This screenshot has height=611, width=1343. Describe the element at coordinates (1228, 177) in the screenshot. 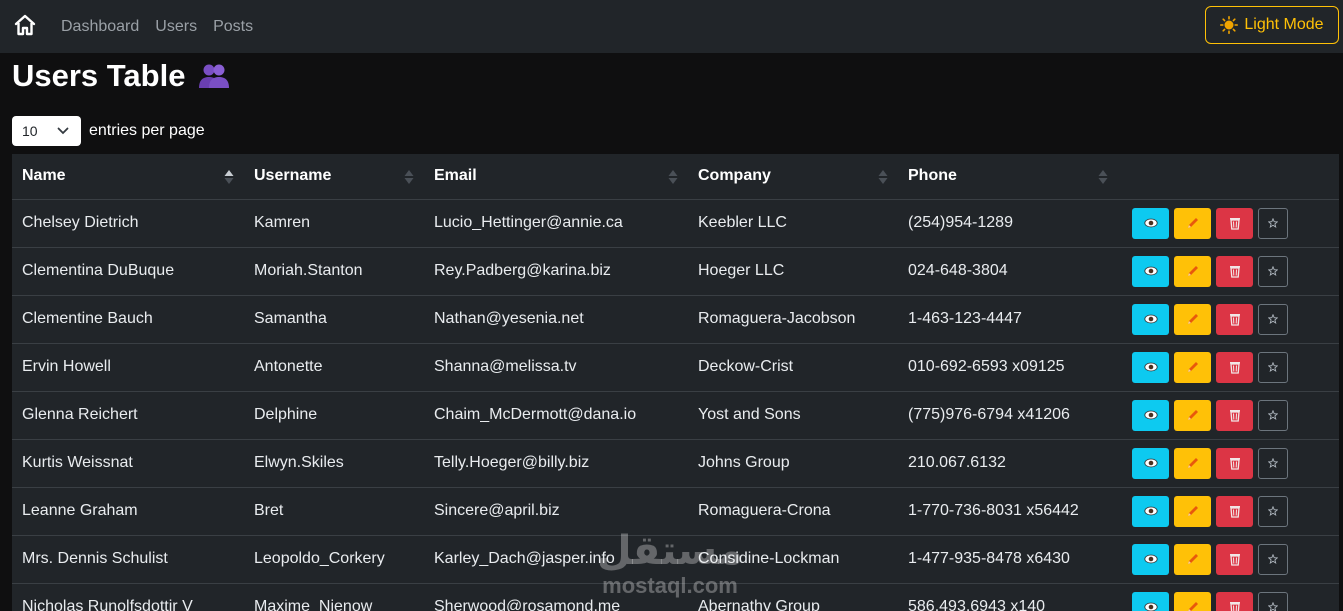

I see `column-header-actions` at that location.